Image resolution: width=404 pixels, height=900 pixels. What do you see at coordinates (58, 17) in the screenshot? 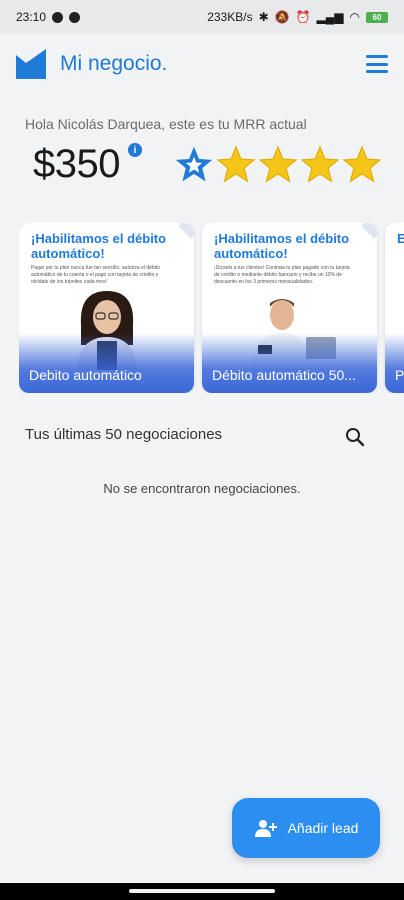
I see `notification-icon` at bounding box center [58, 17].